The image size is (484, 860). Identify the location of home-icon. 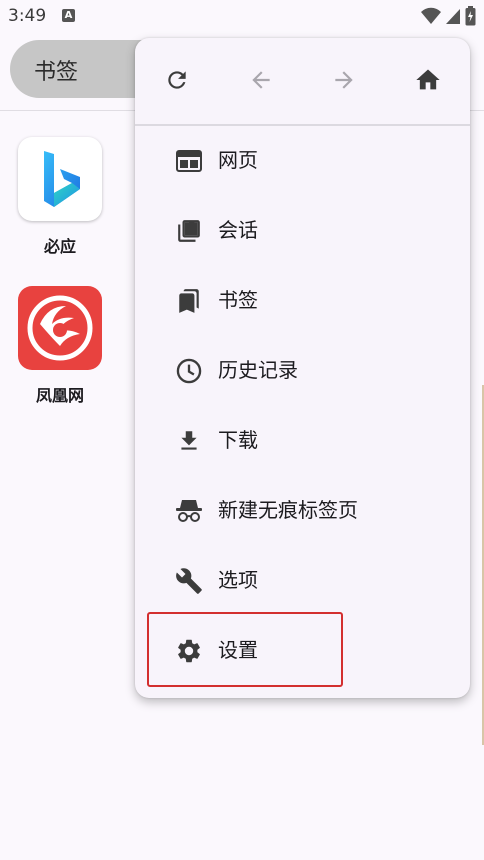
(428, 79).